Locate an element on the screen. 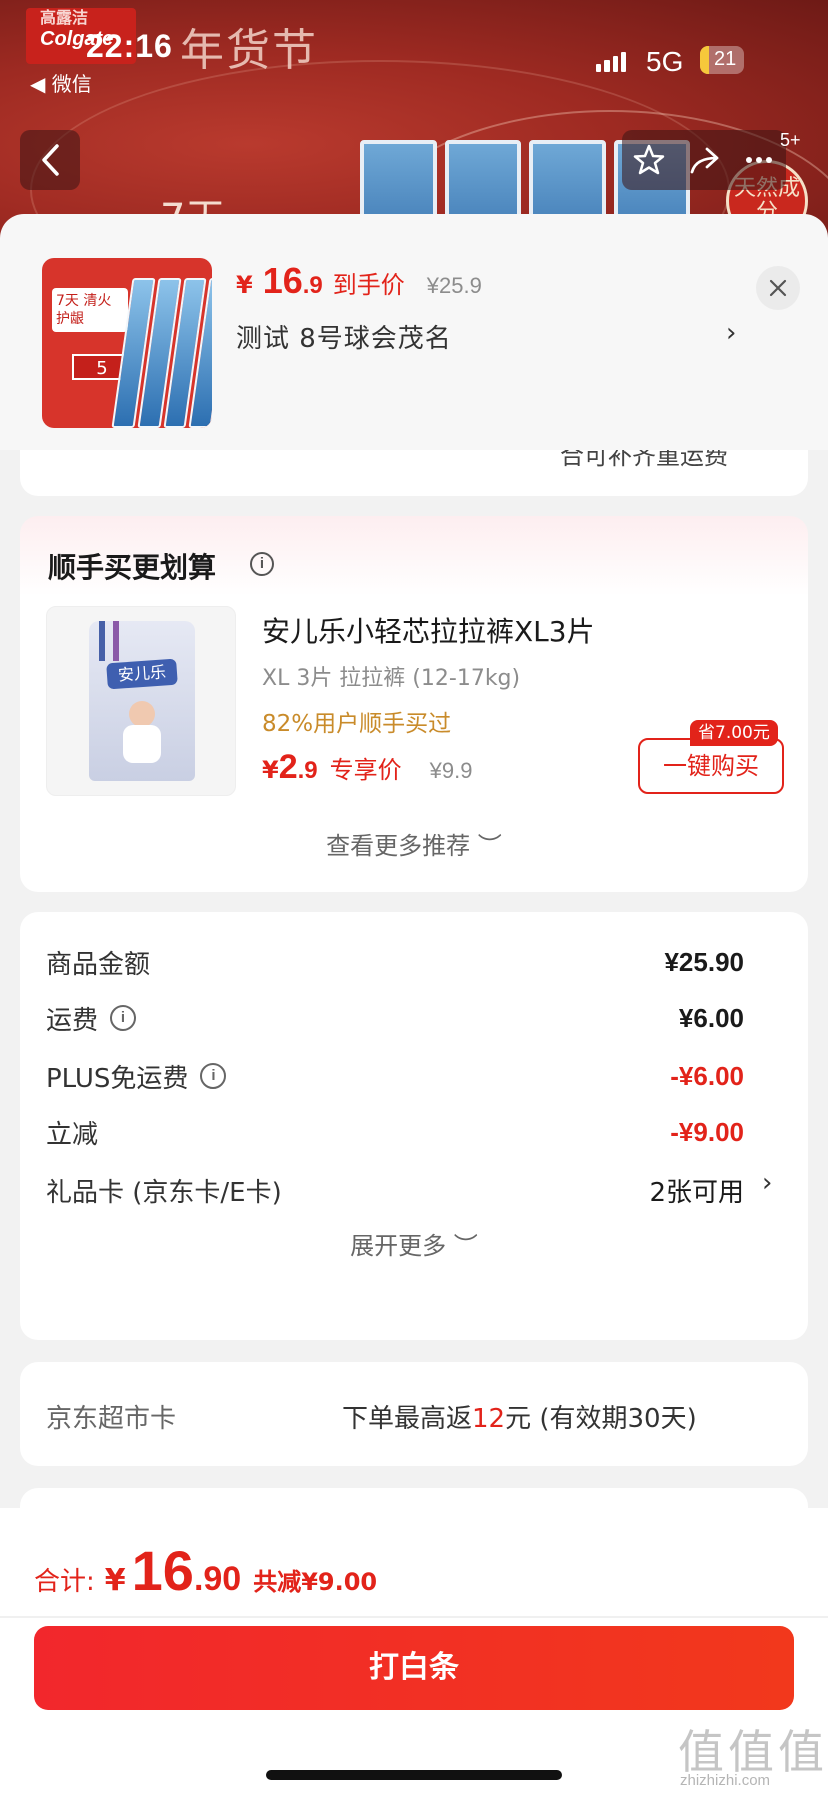  battery-icon: 21 is located at coordinates (722, 60).